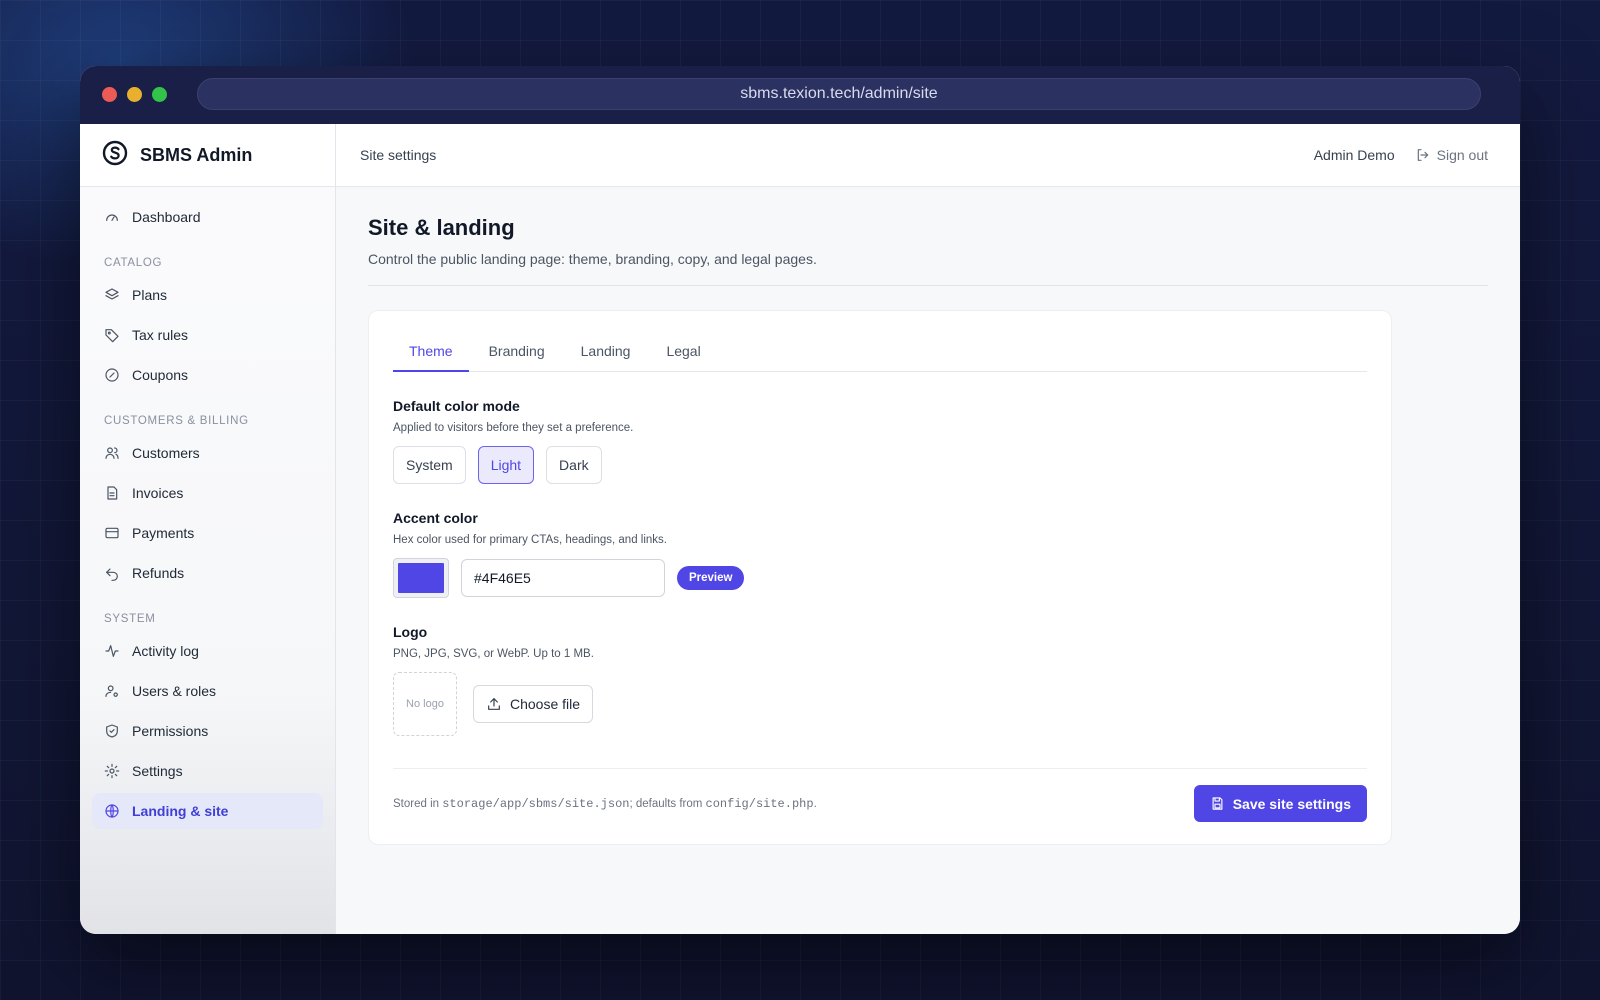 The height and width of the screenshot is (1000, 1600). I want to click on gear-icon, so click(112, 771).